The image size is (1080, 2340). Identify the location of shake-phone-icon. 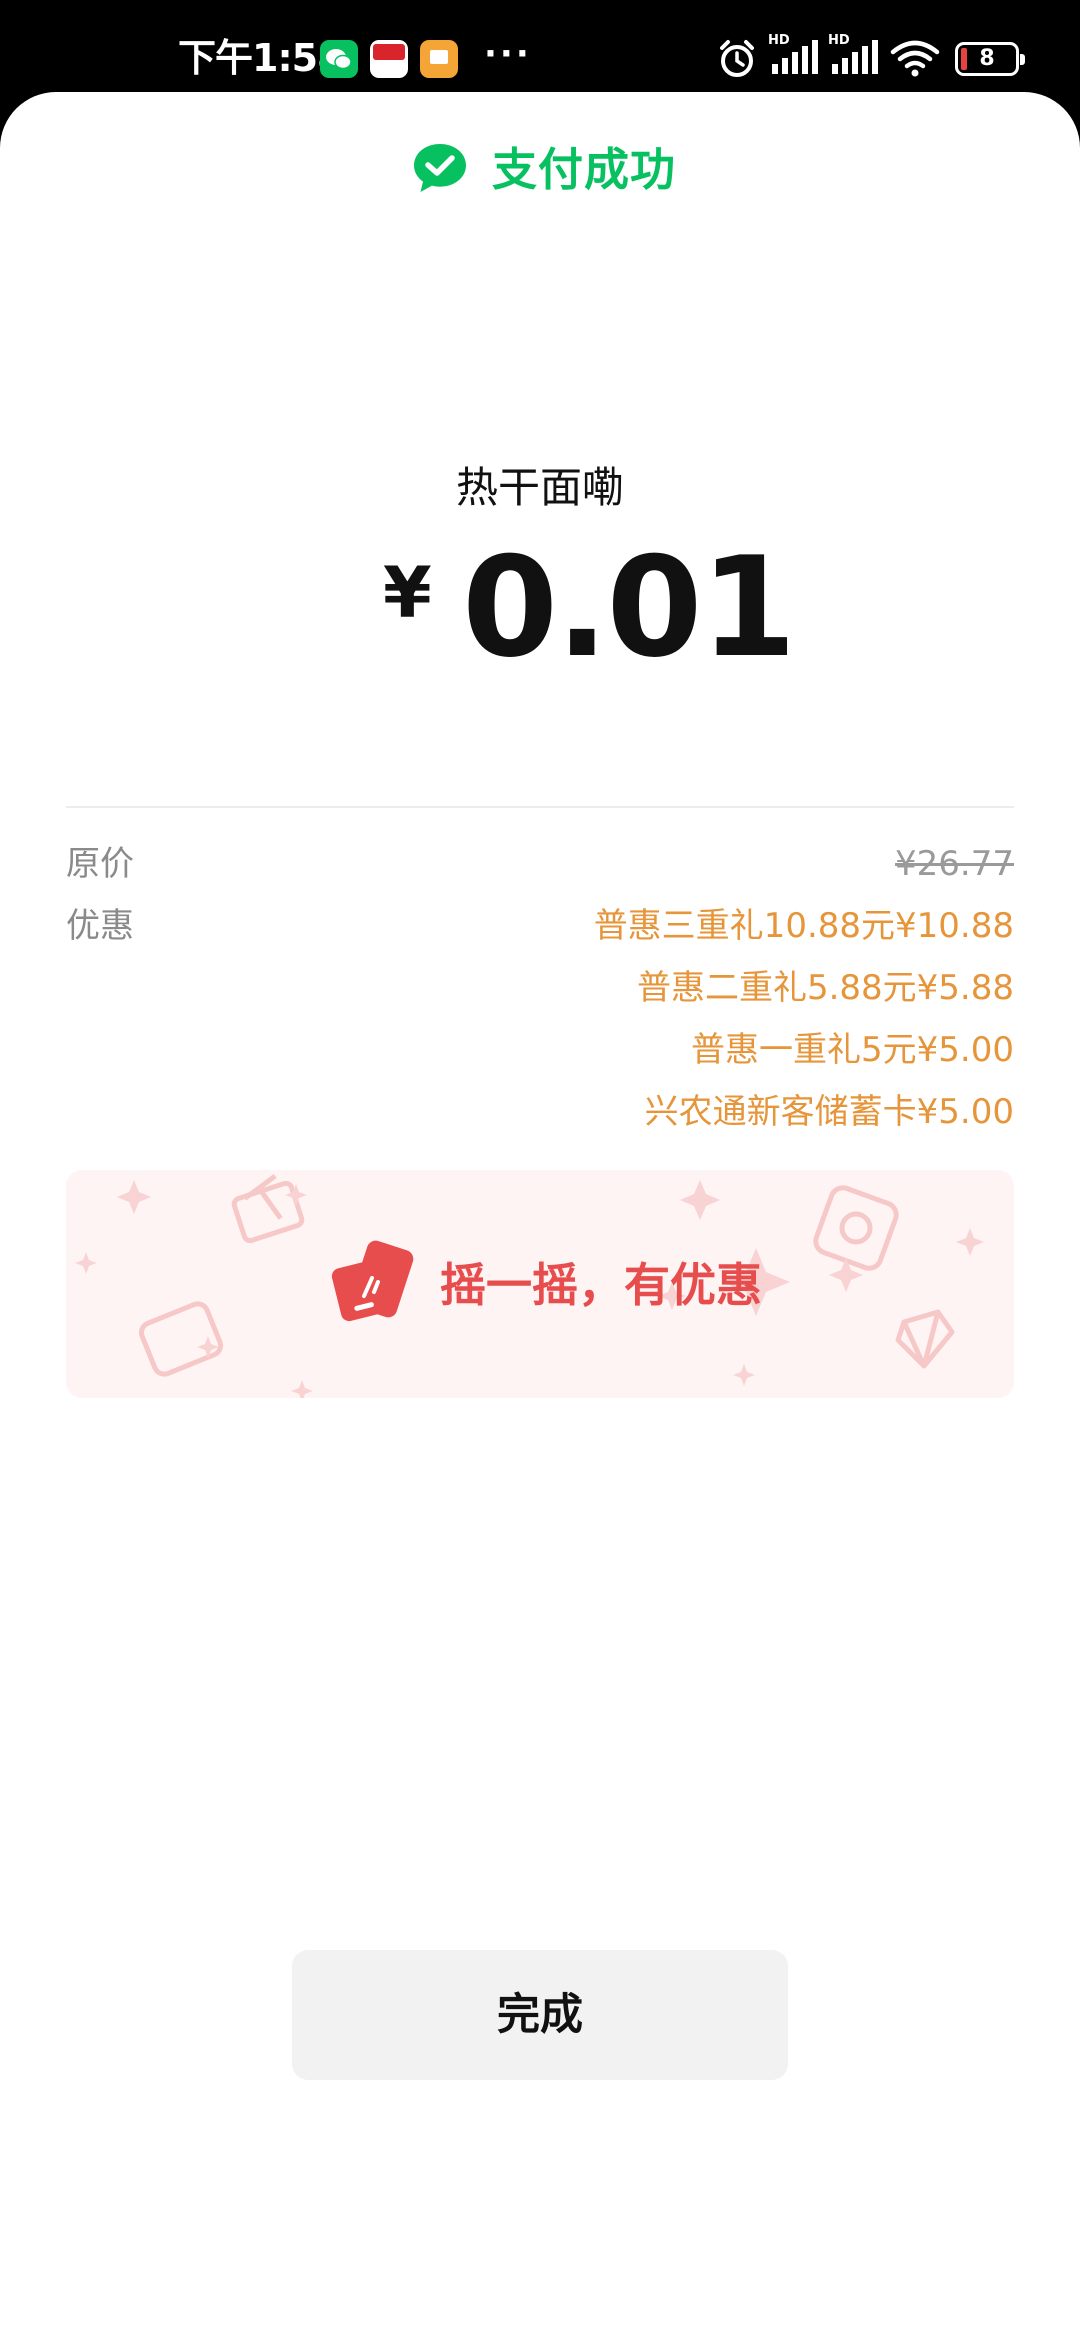
(372, 1281).